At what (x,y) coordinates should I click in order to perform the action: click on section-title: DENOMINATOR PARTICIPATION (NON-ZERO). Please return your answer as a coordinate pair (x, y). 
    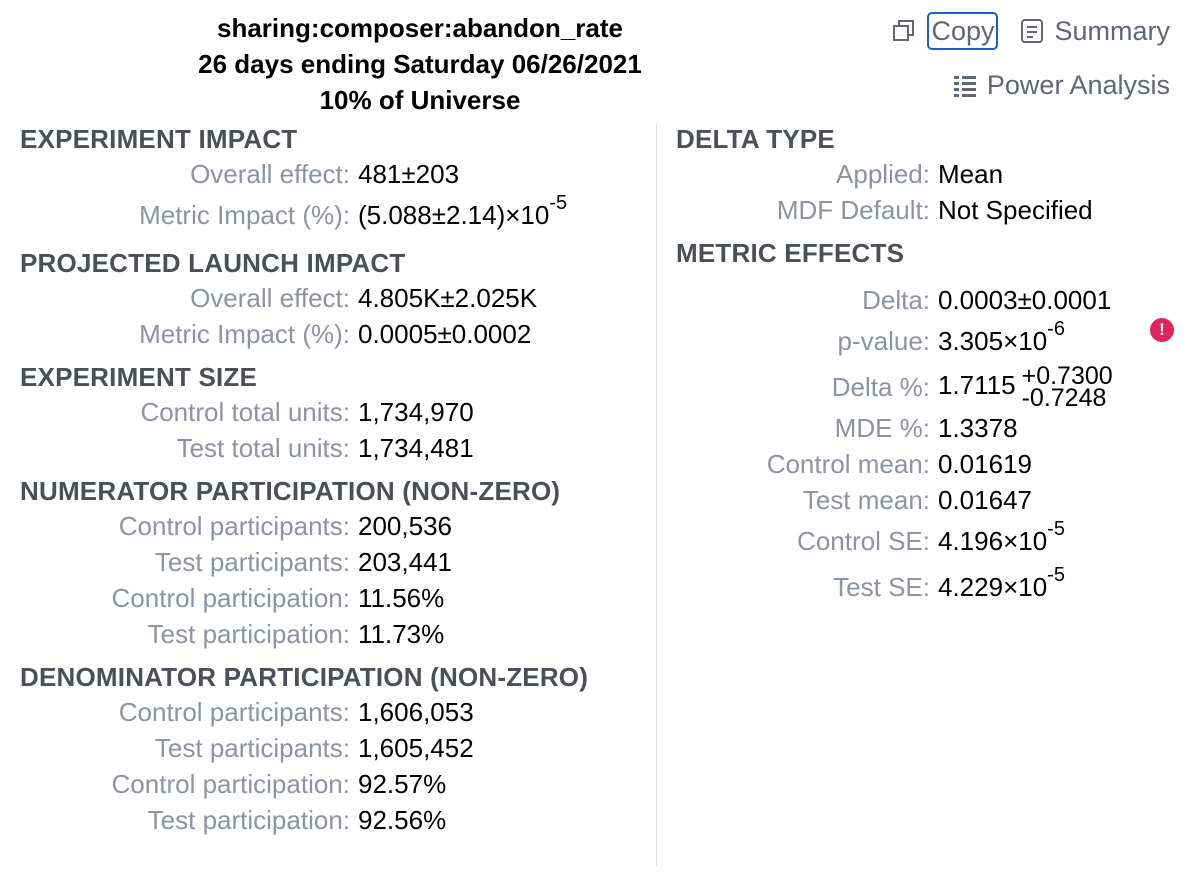
    Looking at the image, I should click on (304, 677).